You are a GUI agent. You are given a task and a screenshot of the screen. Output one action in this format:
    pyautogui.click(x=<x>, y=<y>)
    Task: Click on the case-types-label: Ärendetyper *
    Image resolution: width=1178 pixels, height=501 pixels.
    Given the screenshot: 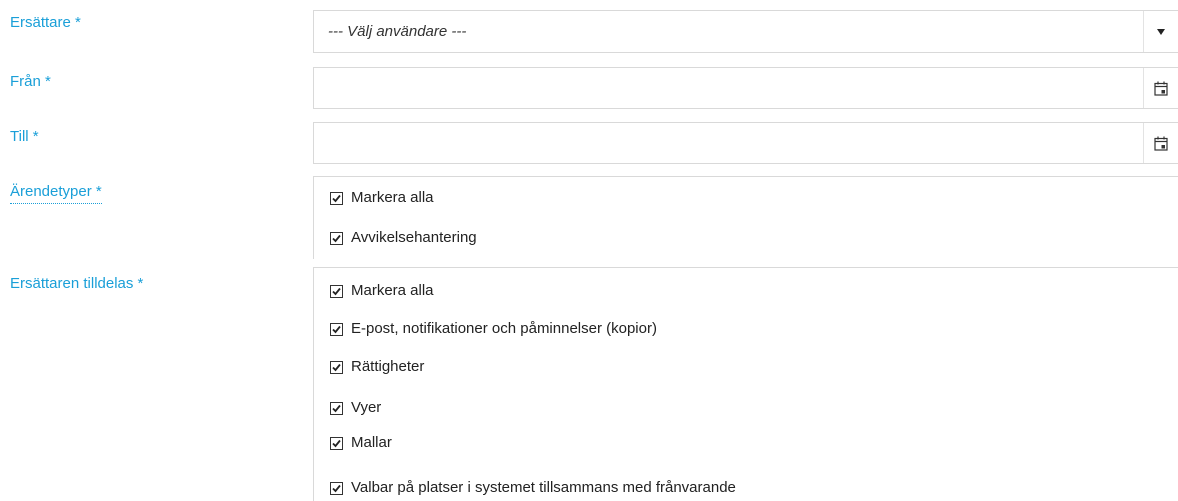 What is the action you would take?
    pyautogui.click(x=56, y=193)
    